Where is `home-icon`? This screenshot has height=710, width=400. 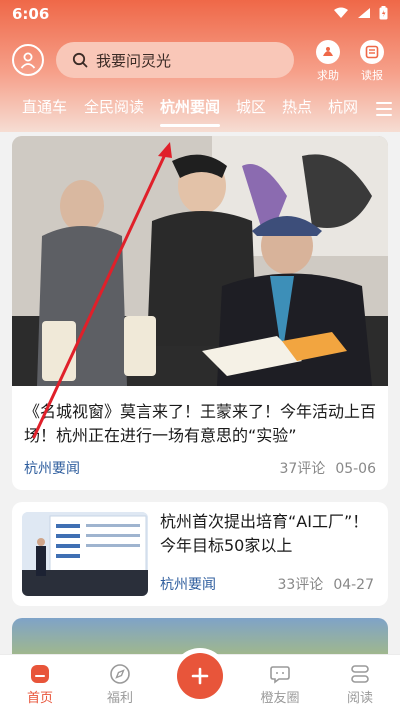 home-icon is located at coordinates (40, 674).